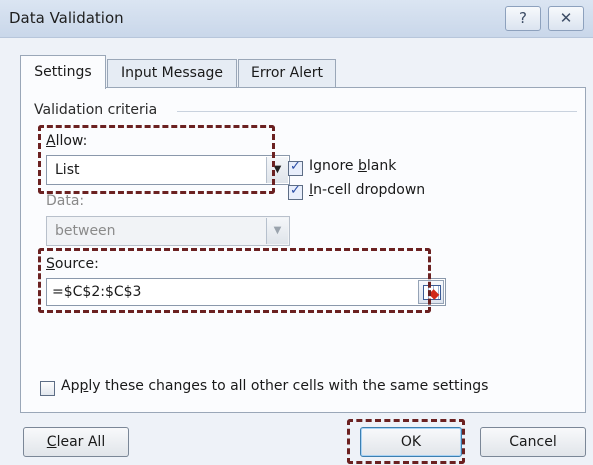 The image size is (593, 465). Describe the element at coordinates (367, 190) in the screenshot. I see `in-cell-dropdown-label: In-cell dropdown` at that location.